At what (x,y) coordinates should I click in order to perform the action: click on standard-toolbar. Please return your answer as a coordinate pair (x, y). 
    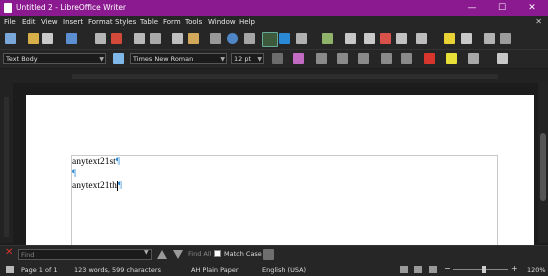
    Looking at the image, I should click on (274, 39).